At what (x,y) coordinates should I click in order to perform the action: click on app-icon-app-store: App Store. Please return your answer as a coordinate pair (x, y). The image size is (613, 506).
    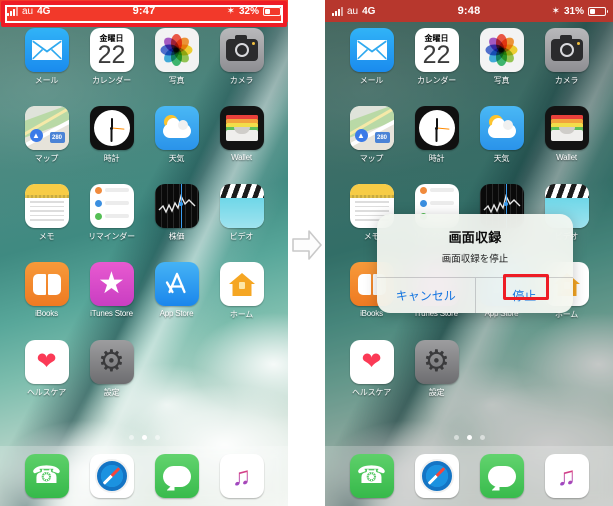
    Looking at the image, I should click on (176, 291).